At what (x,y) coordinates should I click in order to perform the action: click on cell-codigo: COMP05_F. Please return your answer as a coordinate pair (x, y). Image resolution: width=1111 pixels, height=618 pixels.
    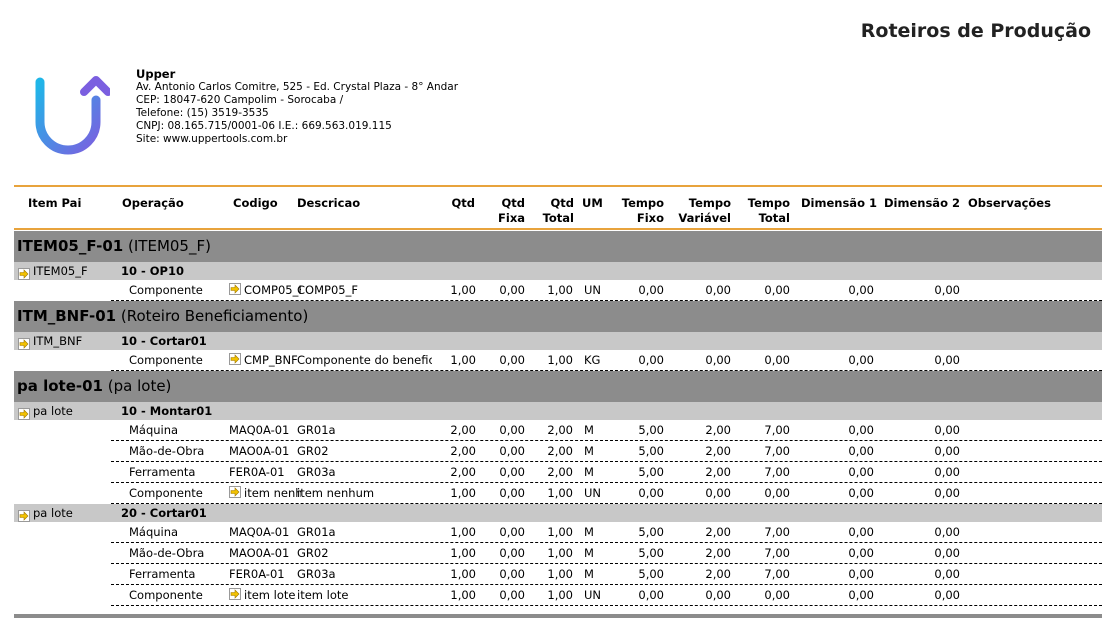
    Looking at the image, I should click on (265, 291).